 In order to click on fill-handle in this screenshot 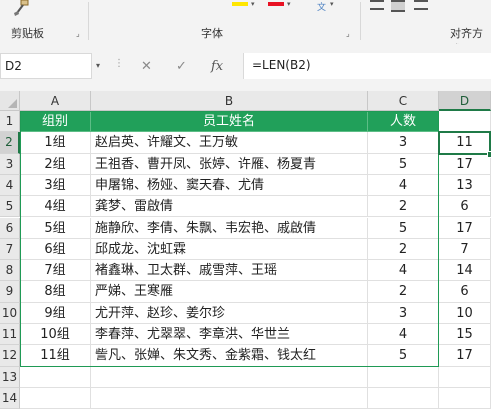, I will do `click(489, 154)`.